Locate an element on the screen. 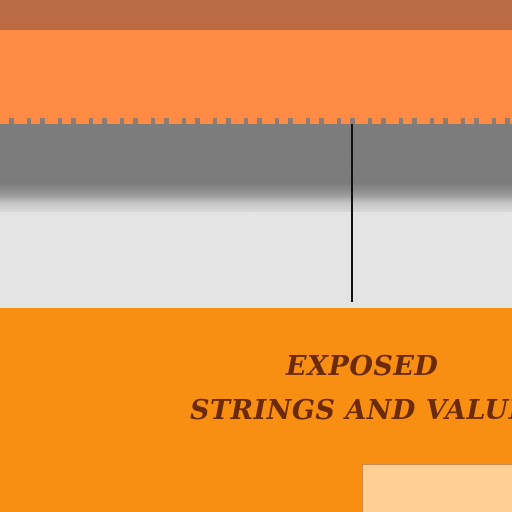 The height and width of the screenshot is (512, 512). caption: Exposed Strings and Values is located at coordinates (351, 389).